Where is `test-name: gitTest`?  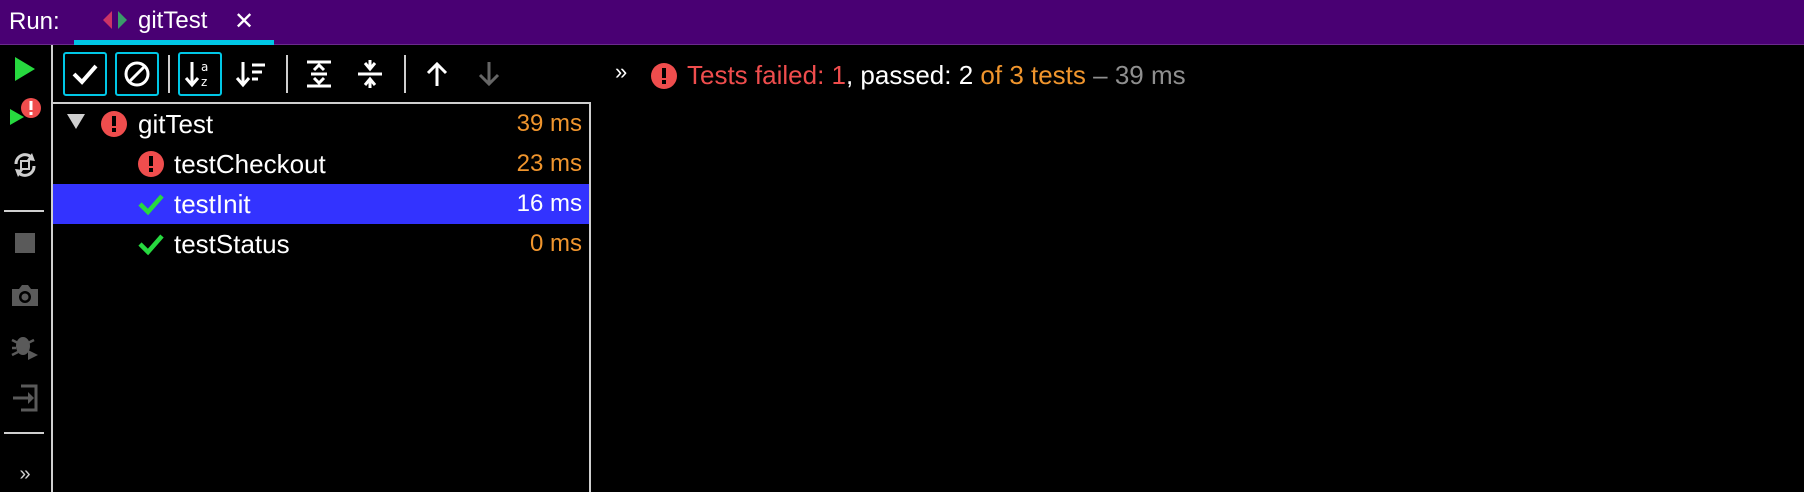
test-name: gitTest is located at coordinates (176, 124).